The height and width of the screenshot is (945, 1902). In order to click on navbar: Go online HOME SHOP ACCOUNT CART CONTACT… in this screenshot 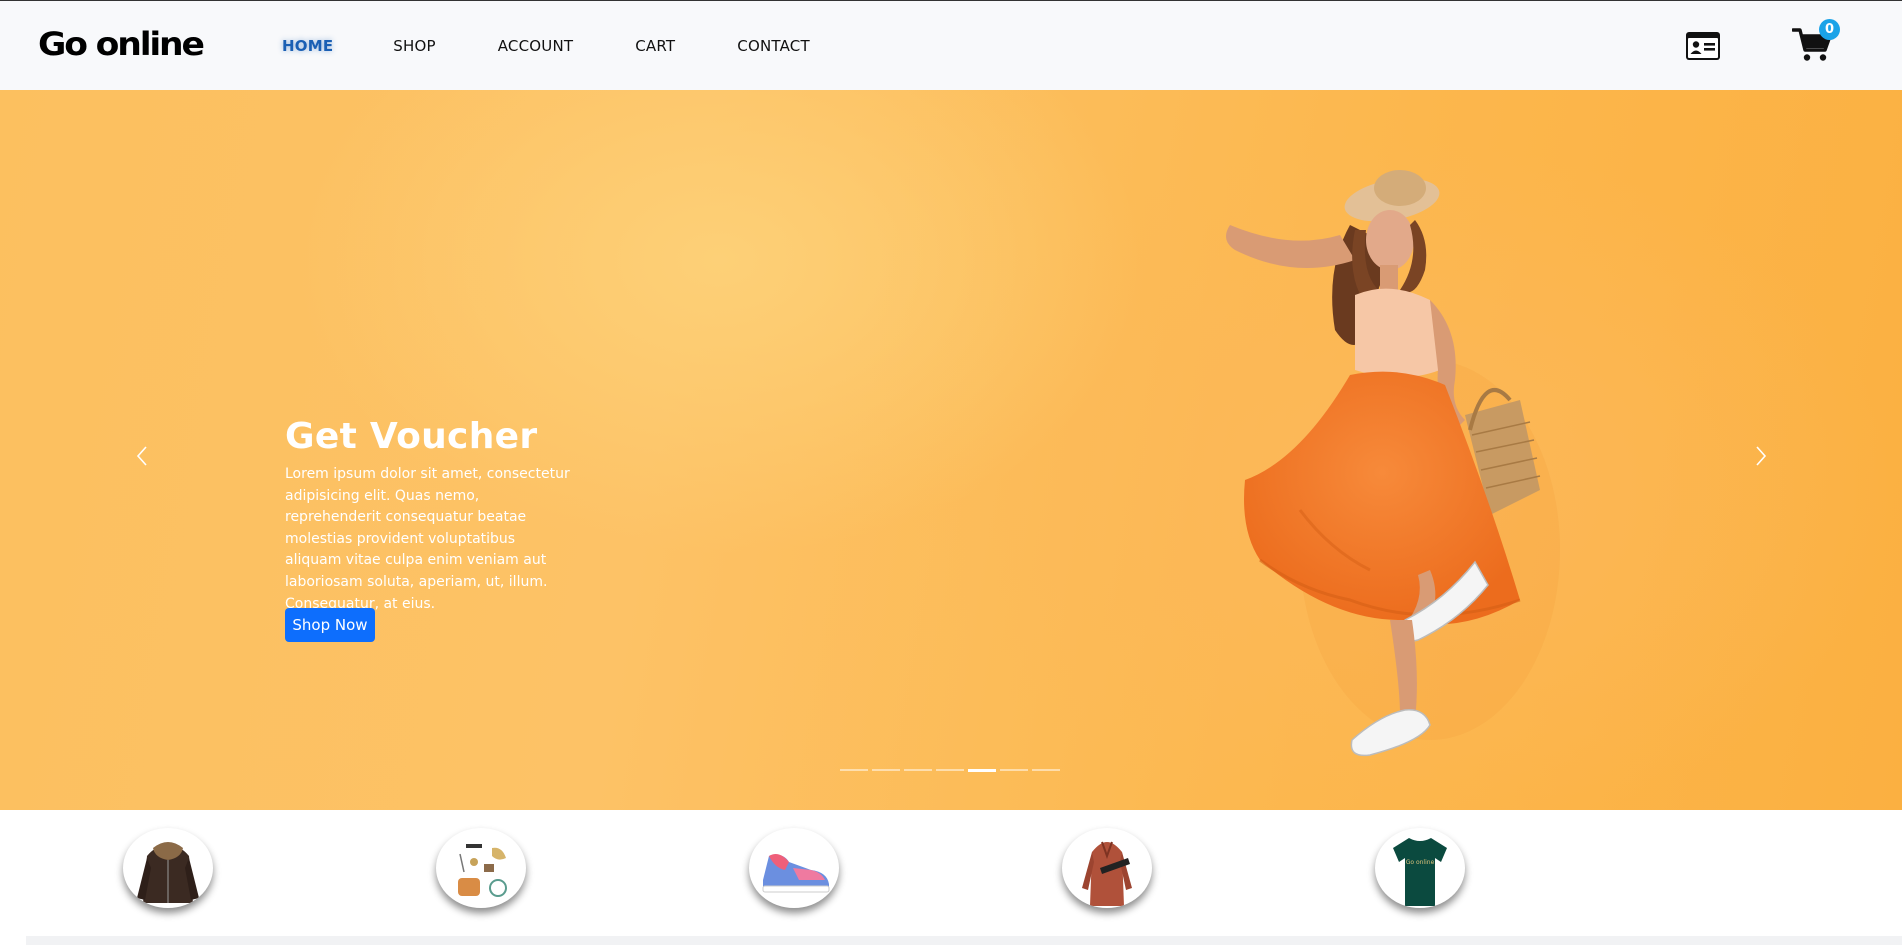, I will do `click(951, 45)`.